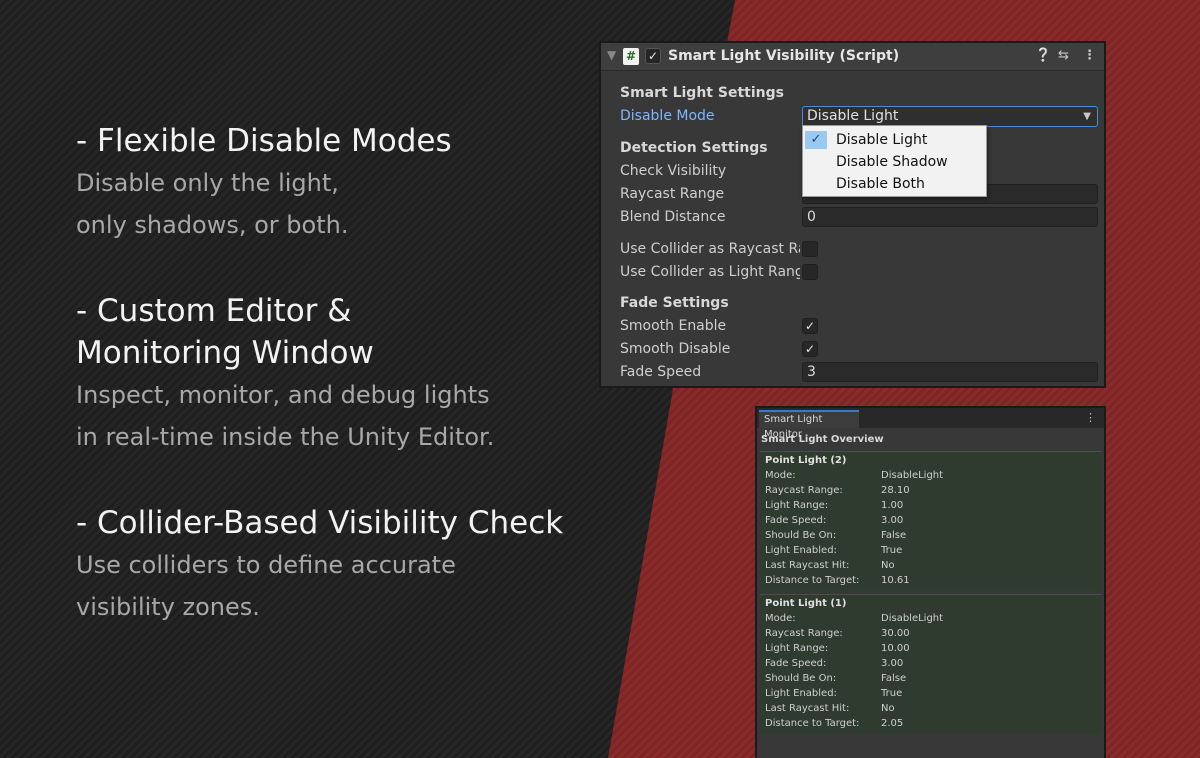 This screenshot has height=758, width=1200. Describe the element at coordinates (880, 184) in the screenshot. I see `menu-item-label: Disable Both` at that location.